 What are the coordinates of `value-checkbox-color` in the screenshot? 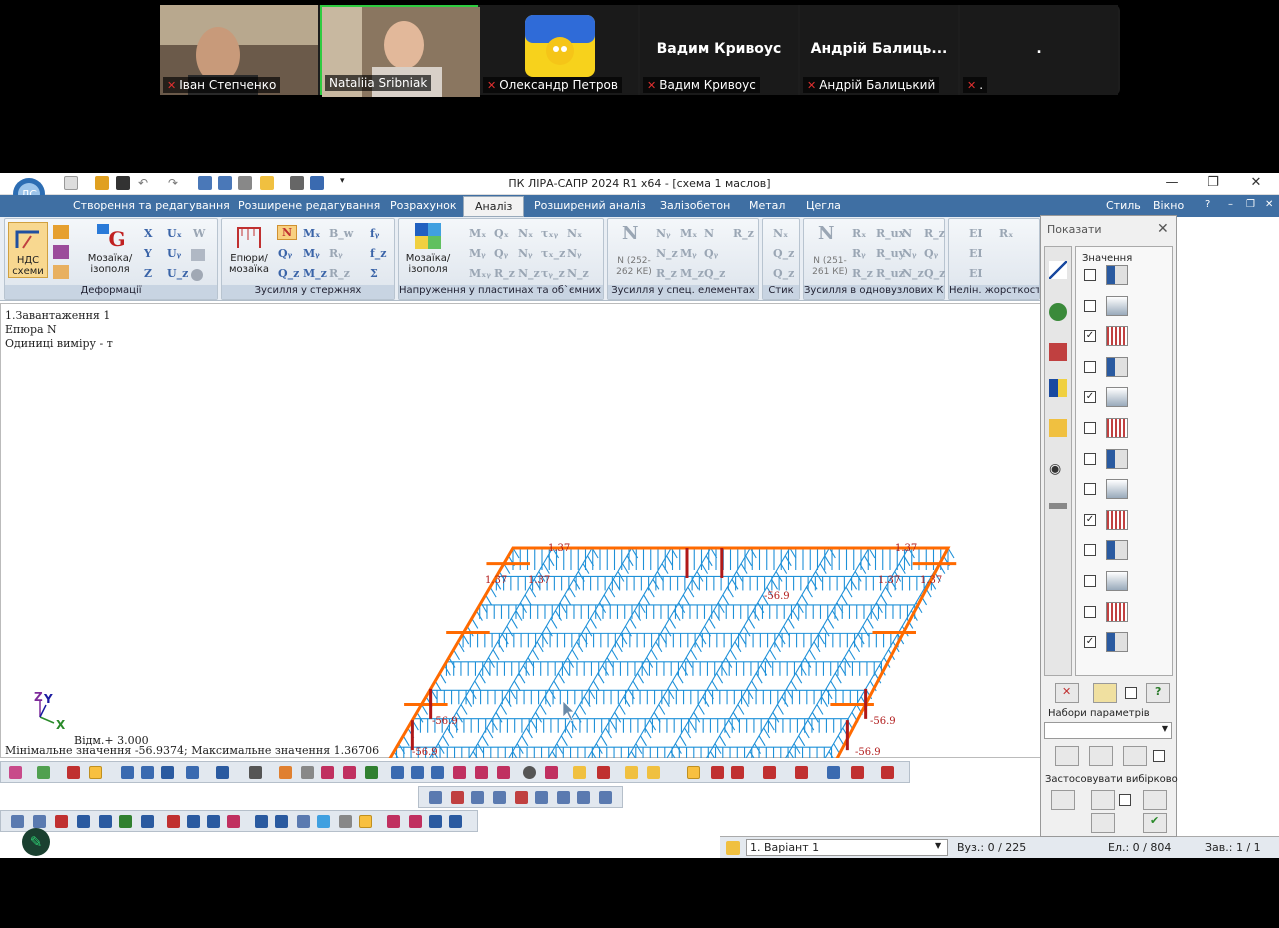 It's located at (1090, 366).